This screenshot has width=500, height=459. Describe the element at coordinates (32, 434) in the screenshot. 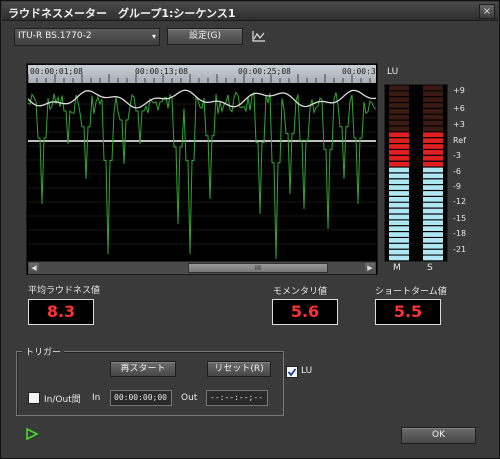

I see `play-icon` at that location.